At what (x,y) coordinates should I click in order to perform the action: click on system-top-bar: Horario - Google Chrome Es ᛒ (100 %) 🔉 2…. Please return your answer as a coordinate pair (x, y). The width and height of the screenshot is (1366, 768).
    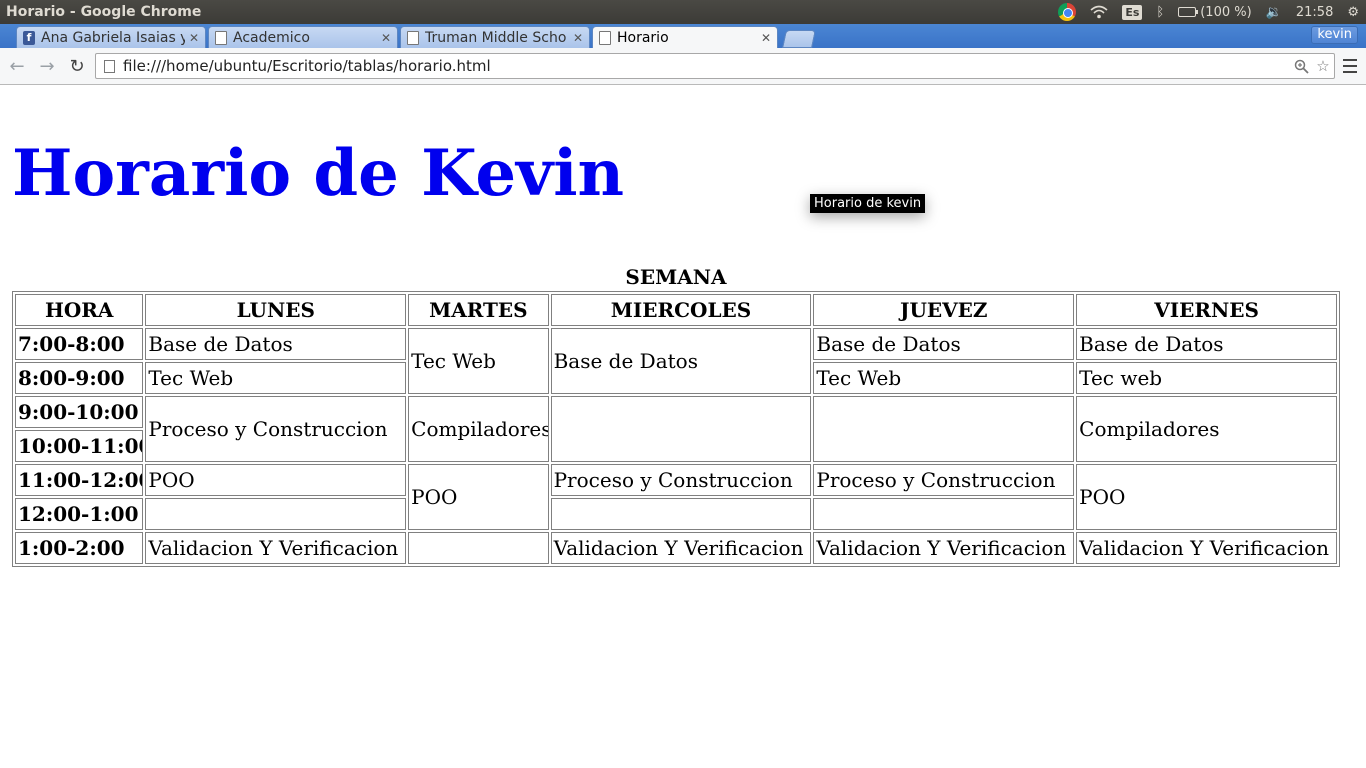
    Looking at the image, I should click on (683, 12).